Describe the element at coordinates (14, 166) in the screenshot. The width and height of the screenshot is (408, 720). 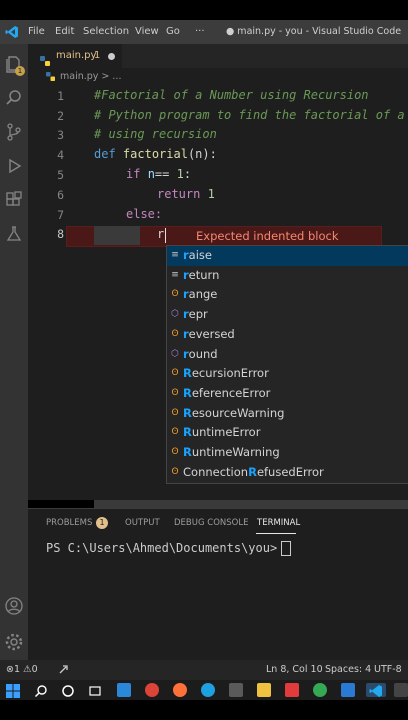
I see `run-debug-icon` at that location.